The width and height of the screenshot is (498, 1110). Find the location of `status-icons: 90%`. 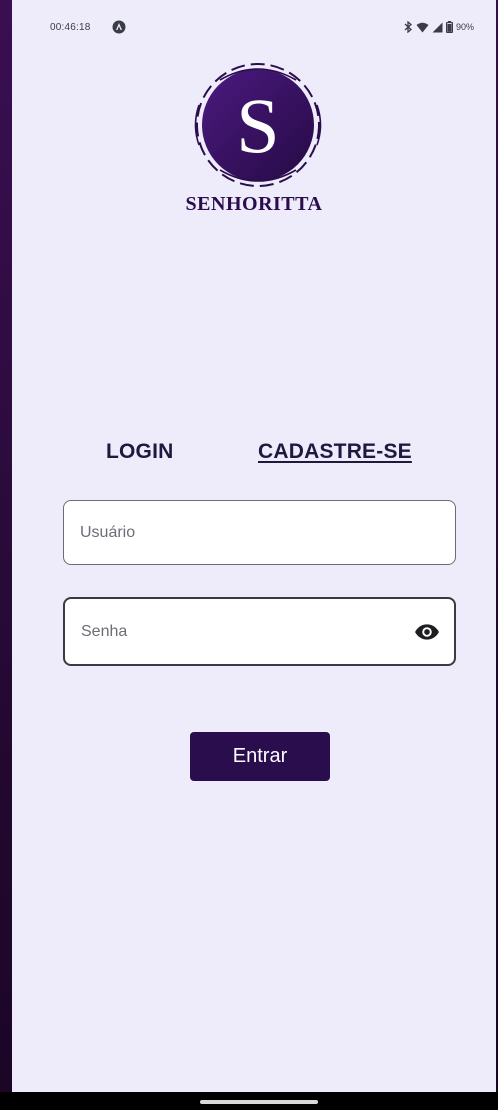

status-icons: 90% is located at coordinates (438, 27).